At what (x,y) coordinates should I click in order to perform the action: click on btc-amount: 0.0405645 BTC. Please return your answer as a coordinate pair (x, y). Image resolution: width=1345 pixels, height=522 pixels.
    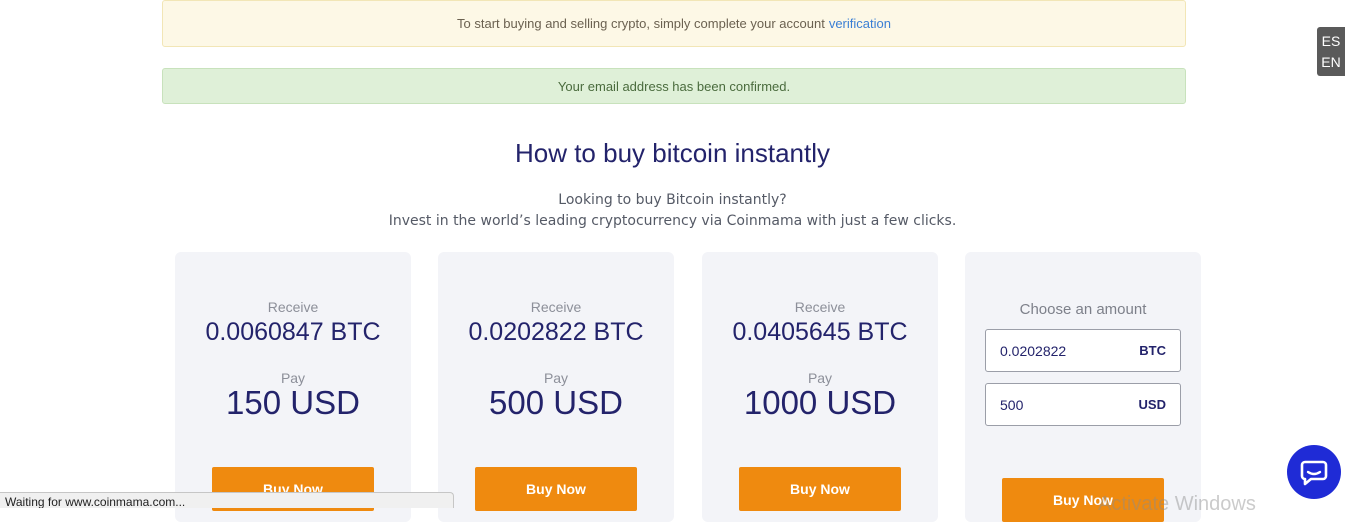
    Looking at the image, I should click on (820, 332).